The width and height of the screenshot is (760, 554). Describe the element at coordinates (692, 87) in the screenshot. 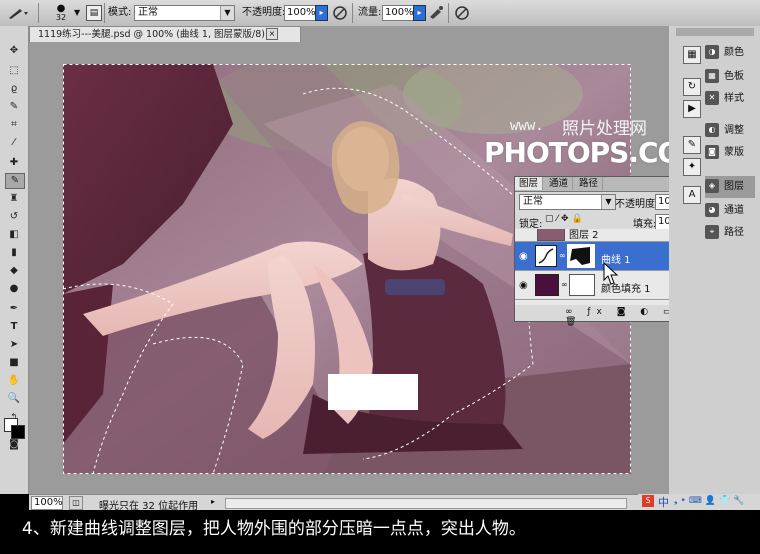

I see `history-icon: ↻` at that location.